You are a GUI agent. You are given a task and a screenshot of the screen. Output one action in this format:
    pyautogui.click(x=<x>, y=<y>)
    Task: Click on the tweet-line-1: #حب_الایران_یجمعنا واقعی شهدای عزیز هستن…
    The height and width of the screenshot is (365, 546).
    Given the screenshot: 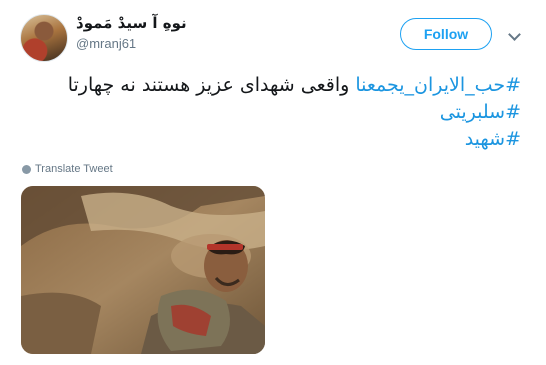 What is the action you would take?
    pyautogui.click(x=271, y=85)
    